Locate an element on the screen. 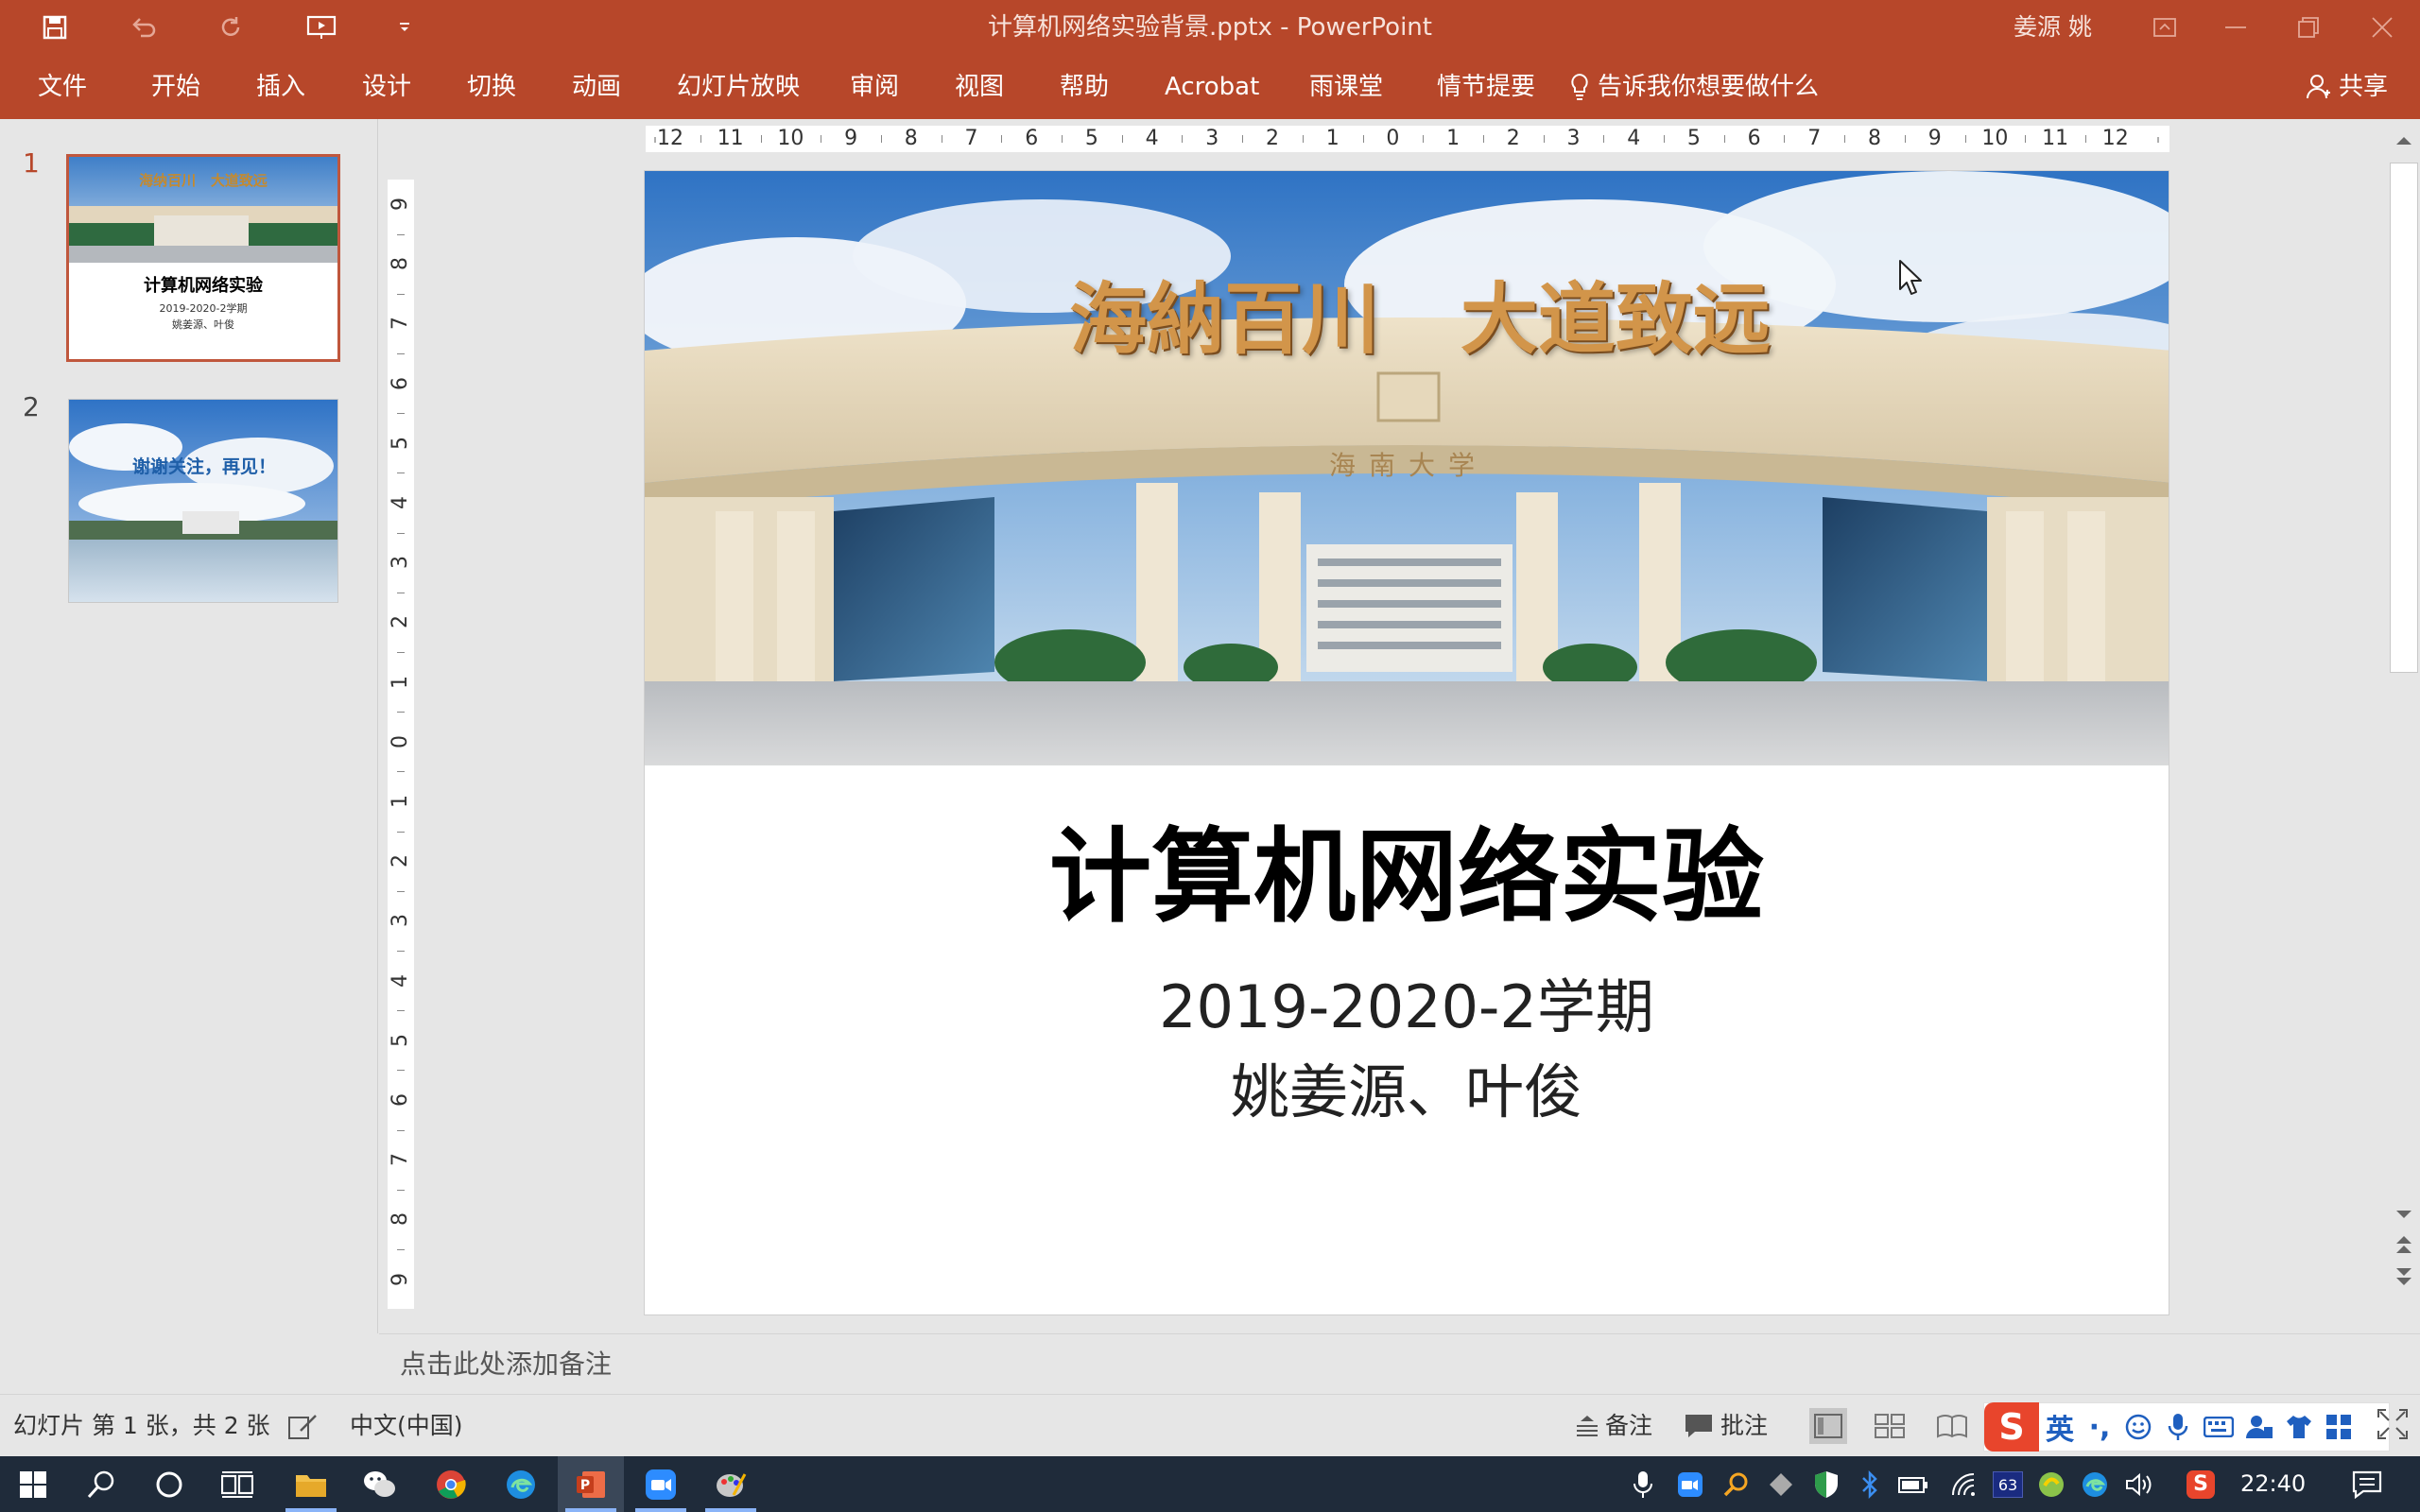 This screenshot has width=2420, height=1512. restore-icon is located at coordinates (2308, 27).